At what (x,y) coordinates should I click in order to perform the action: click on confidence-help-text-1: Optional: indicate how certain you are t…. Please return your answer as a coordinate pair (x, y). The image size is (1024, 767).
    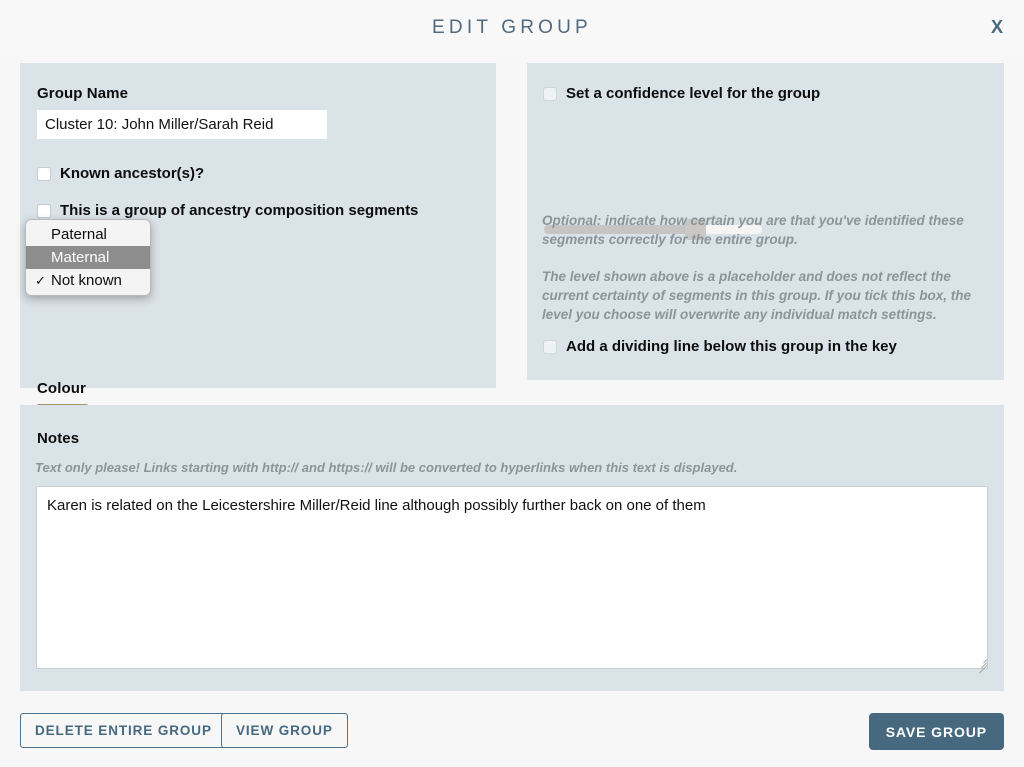
    Looking at the image, I should click on (753, 230).